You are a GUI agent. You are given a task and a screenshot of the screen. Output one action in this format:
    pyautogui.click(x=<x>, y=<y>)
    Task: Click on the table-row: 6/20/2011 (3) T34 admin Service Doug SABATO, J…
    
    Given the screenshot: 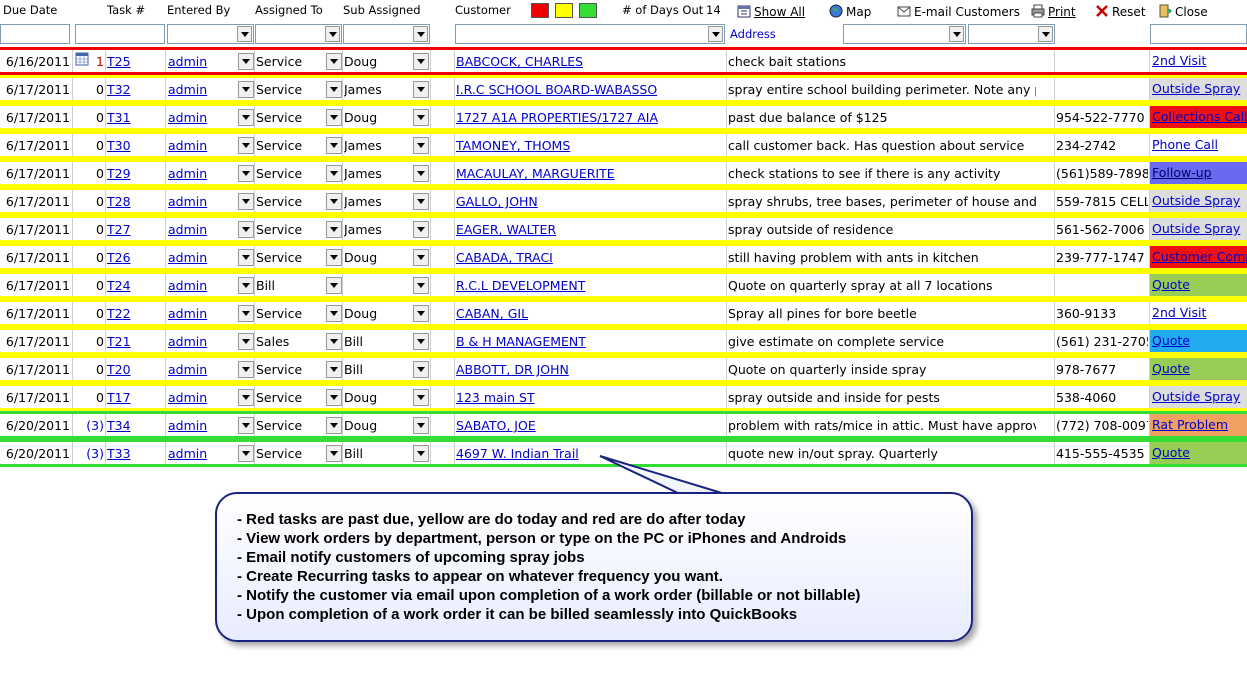 What is the action you would take?
    pyautogui.click(x=623, y=425)
    